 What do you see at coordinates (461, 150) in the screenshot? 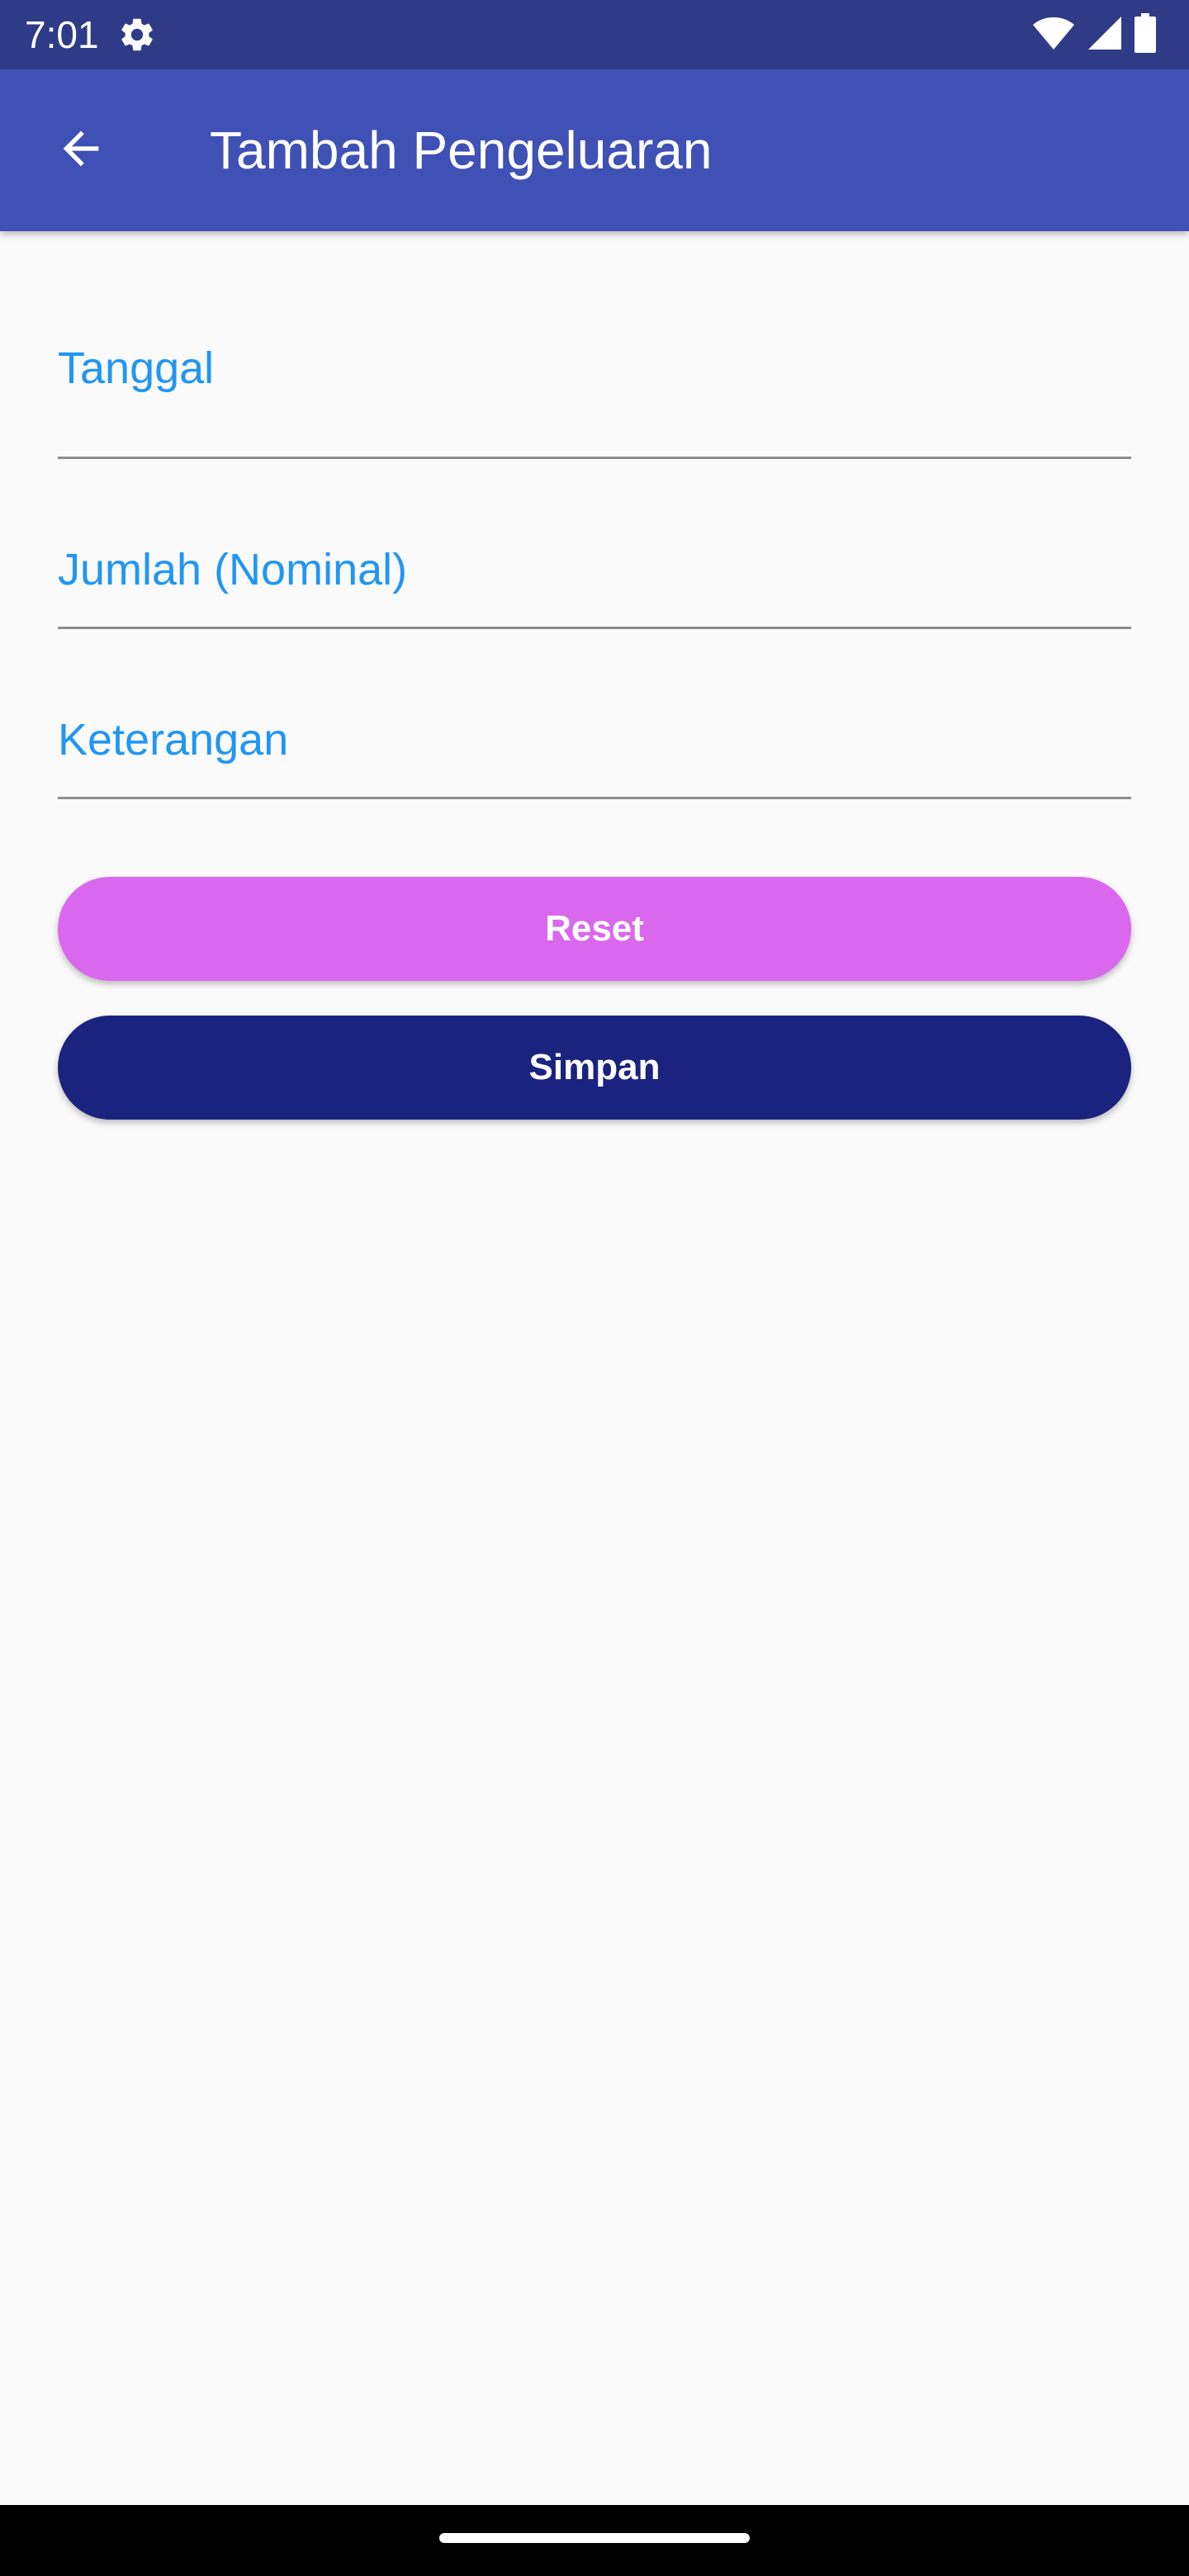
I see `page-title: Tambah Pengeluaran` at bounding box center [461, 150].